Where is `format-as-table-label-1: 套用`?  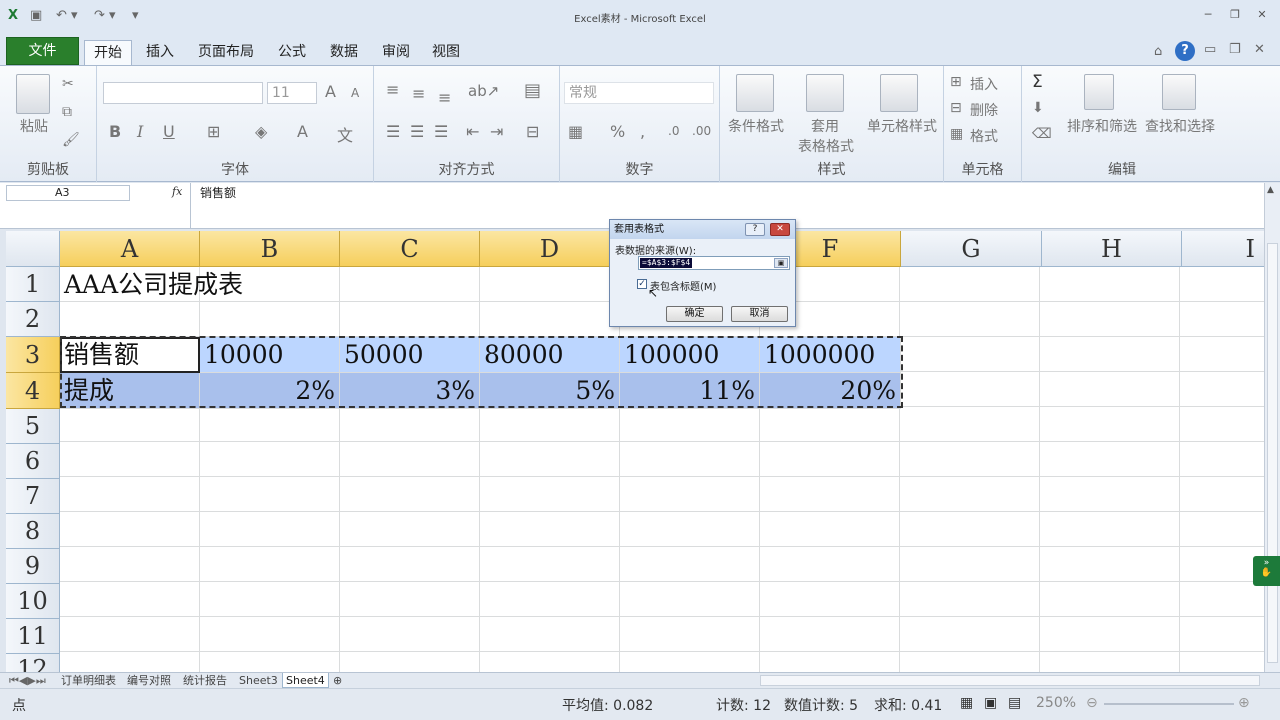 format-as-table-label-1: 套用 is located at coordinates (825, 126).